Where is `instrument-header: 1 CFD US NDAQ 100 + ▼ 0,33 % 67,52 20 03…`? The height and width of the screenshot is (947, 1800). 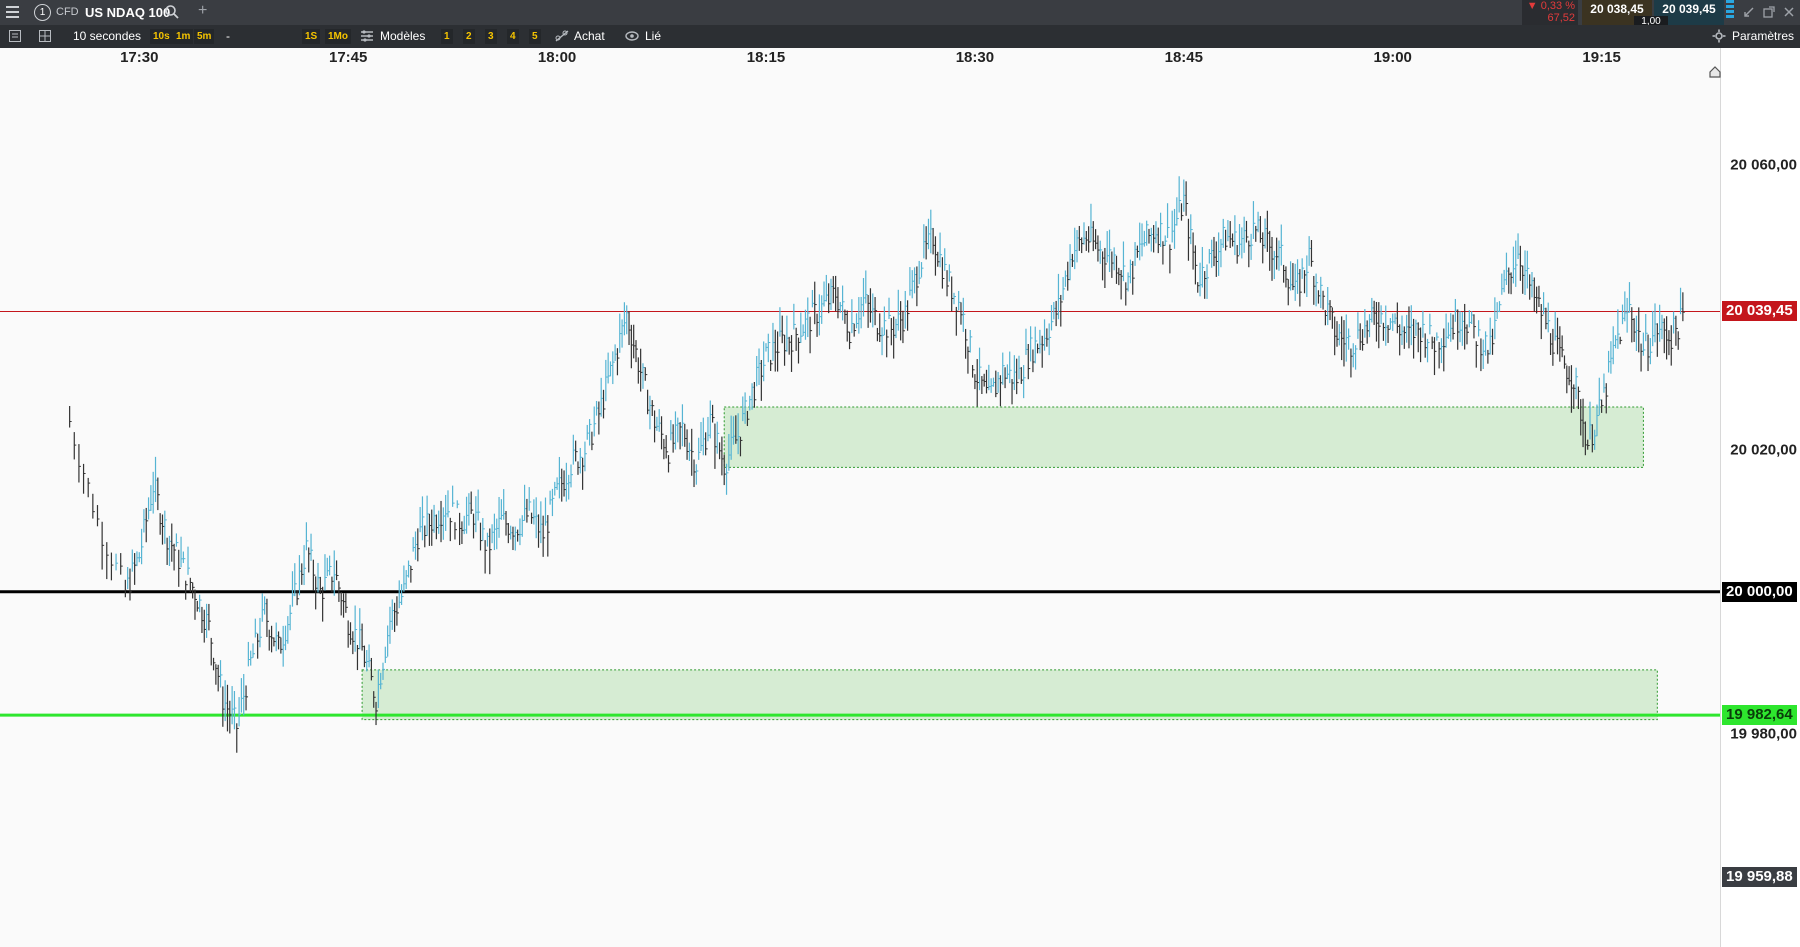
instrument-header: 1 CFD US NDAQ 100 + ▼ 0,33 % 67,52 20 03… is located at coordinates (900, 14).